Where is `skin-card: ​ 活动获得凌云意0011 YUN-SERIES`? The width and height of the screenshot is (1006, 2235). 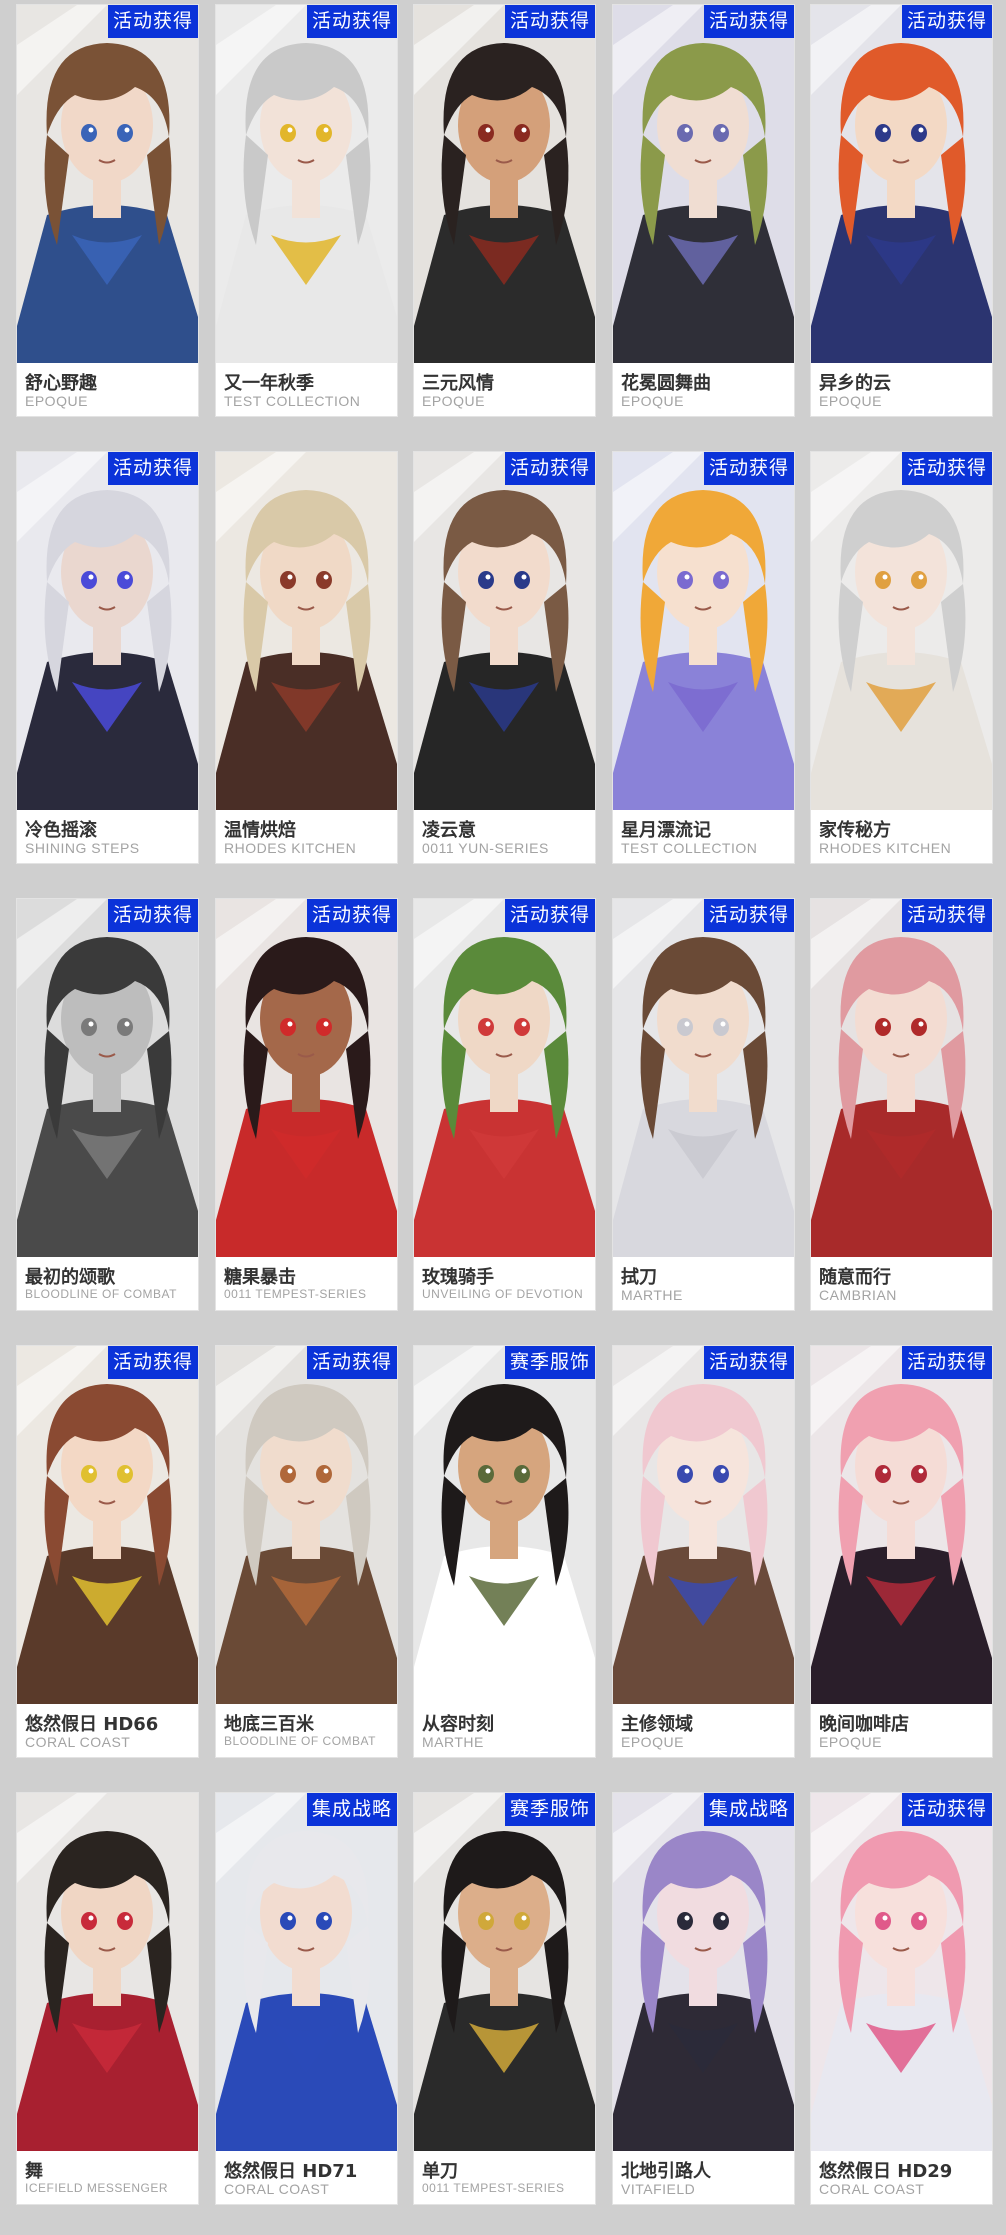
skin-card: ​ 活动获得凌云意0011 YUN-SERIES is located at coordinates (504, 657).